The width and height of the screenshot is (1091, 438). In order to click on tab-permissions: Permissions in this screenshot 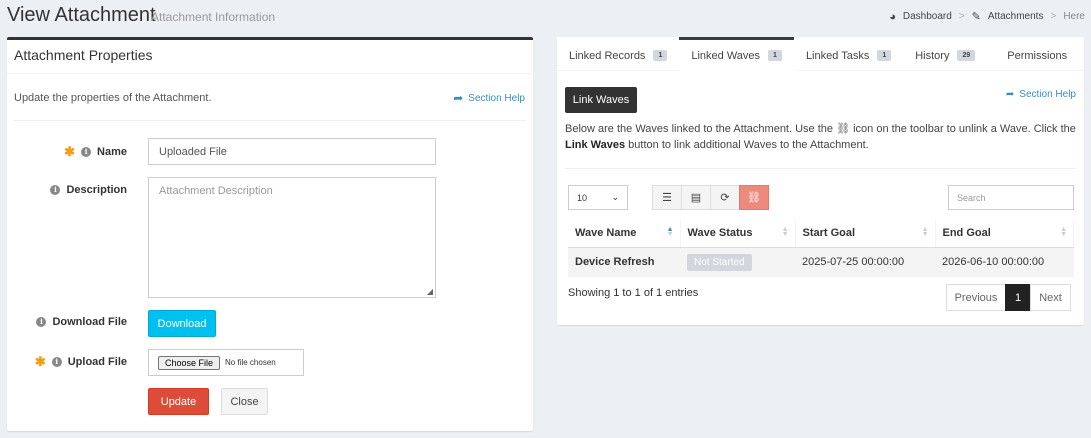, I will do `click(1033, 54)`.